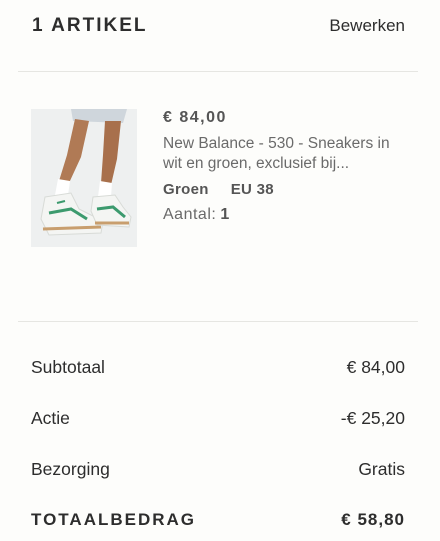 The height and width of the screenshot is (541, 440). Describe the element at coordinates (218, 367) in the screenshot. I see `subtotal-row: Subtotaal € 84,00` at that location.